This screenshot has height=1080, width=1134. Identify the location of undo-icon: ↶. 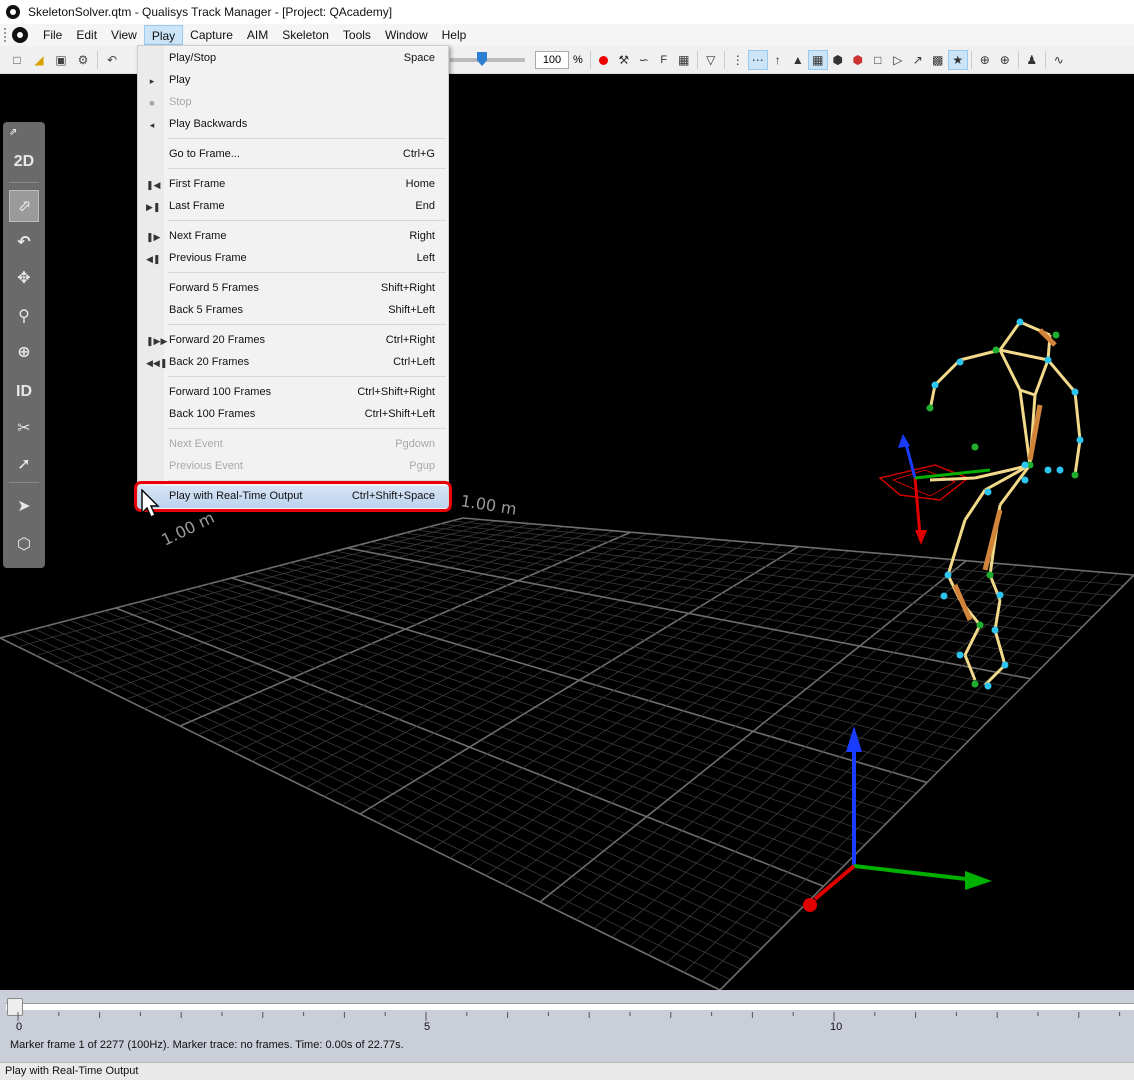
(112, 60).